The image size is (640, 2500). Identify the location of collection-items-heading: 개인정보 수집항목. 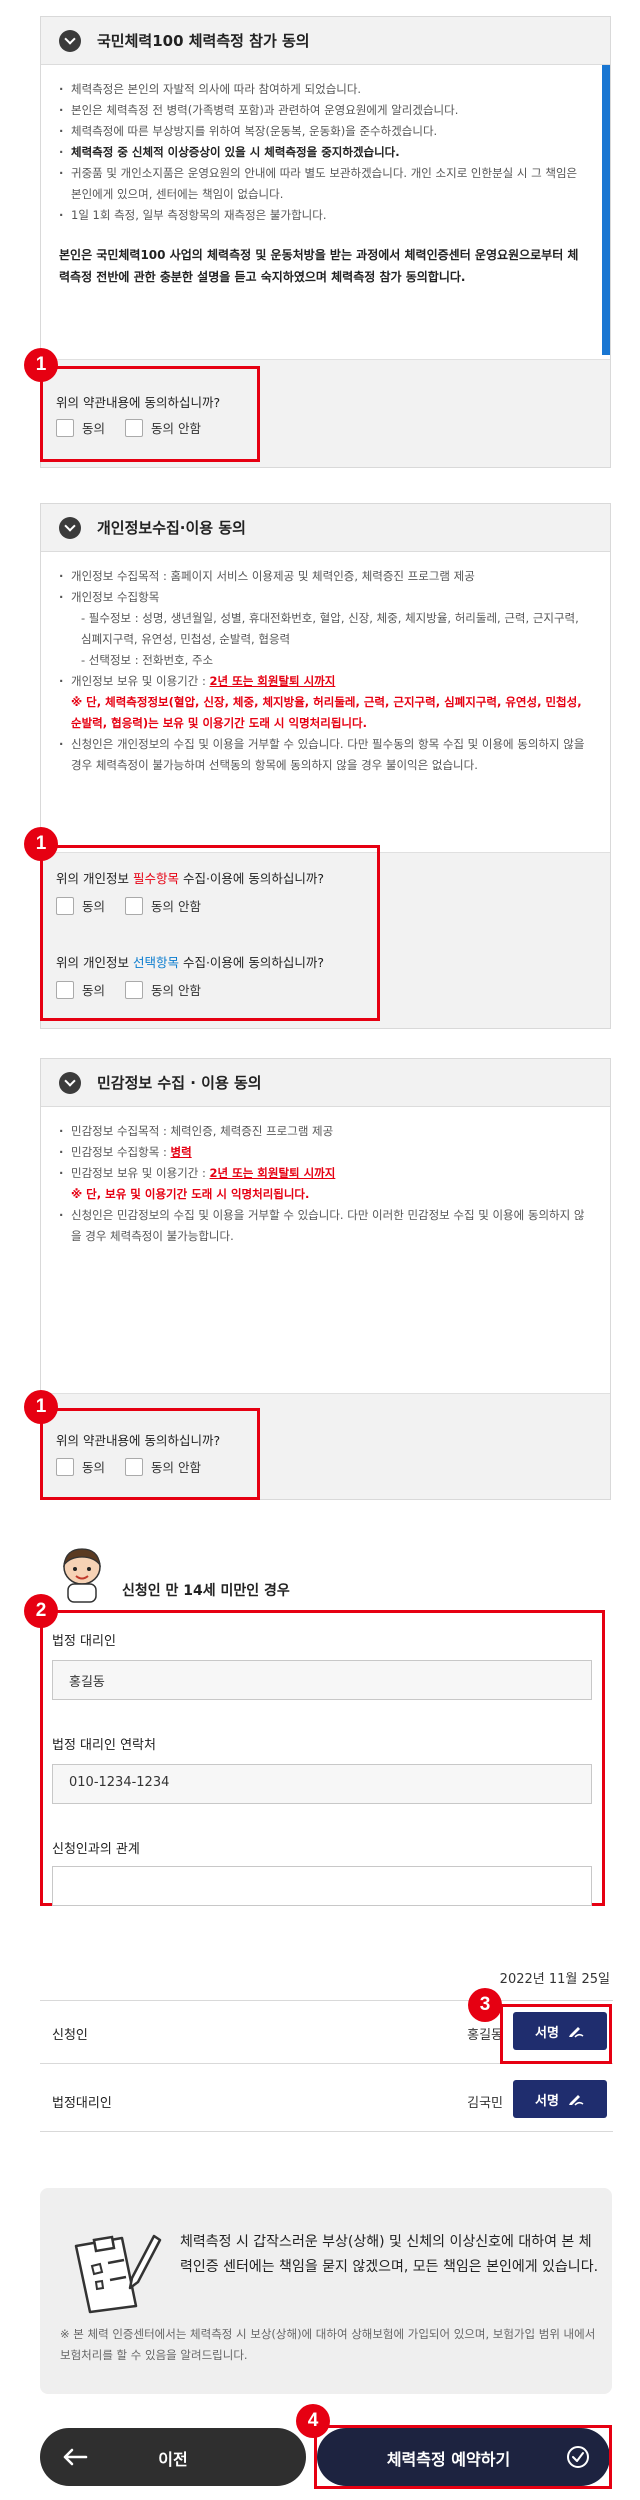
(115, 597).